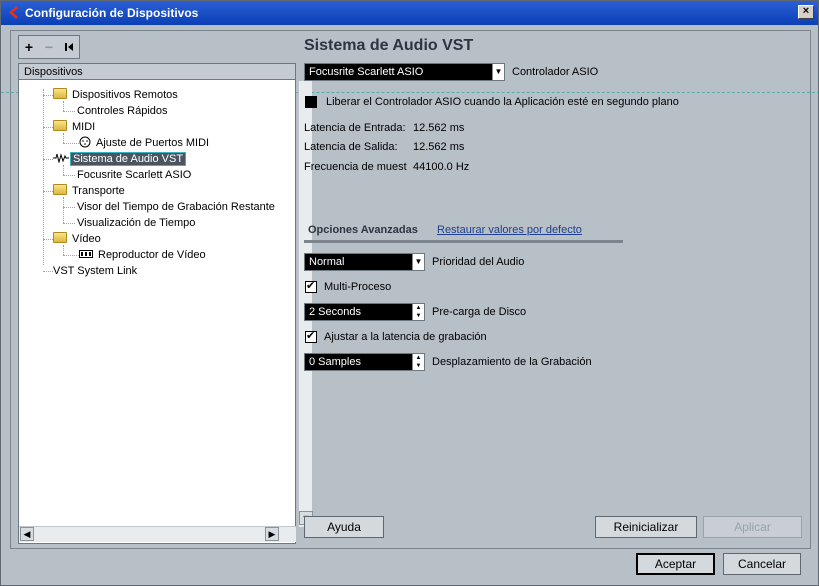 This screenshot has height=586, width=819. I want to click on restore-defaults-link: Restaurar valores por defecto, so click(509, 230).